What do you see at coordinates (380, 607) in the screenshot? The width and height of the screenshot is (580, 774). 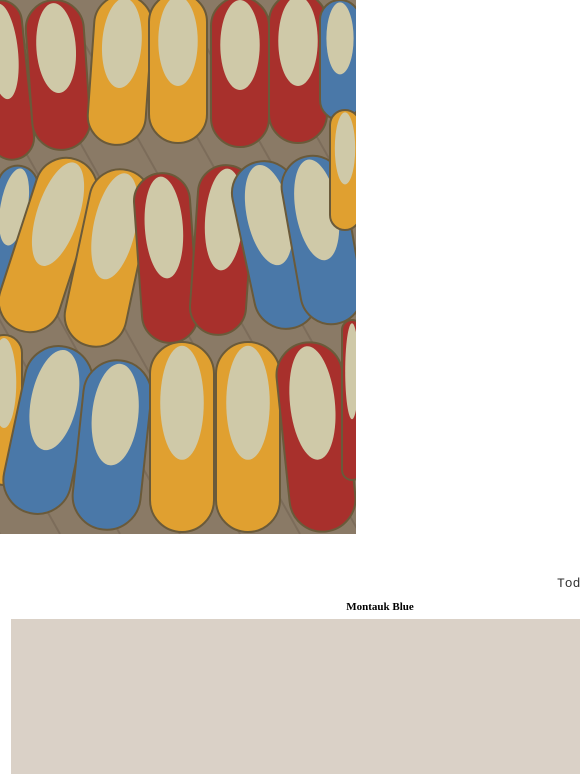 I see `product-title: Montauk Blue` at bounding box center [380, 607].